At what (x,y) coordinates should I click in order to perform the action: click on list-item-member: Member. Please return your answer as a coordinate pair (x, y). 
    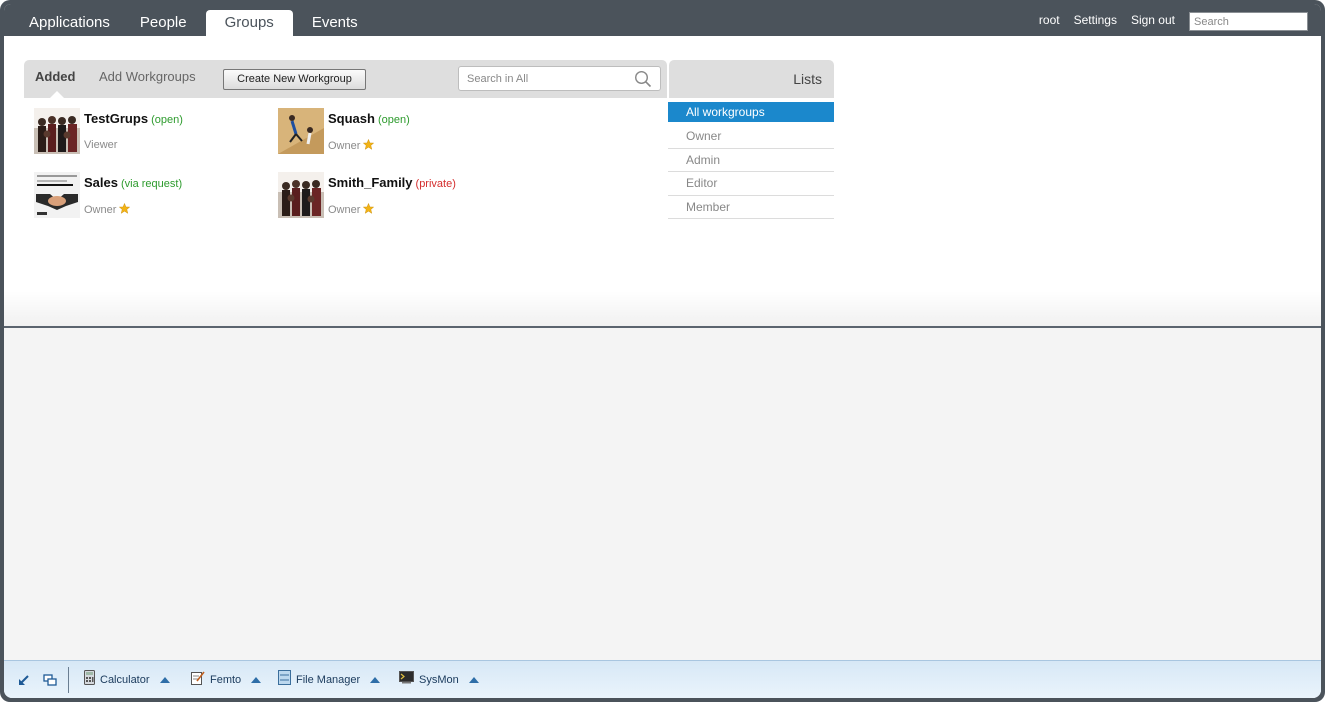
    Looking at the image, I should click on (751, 207).